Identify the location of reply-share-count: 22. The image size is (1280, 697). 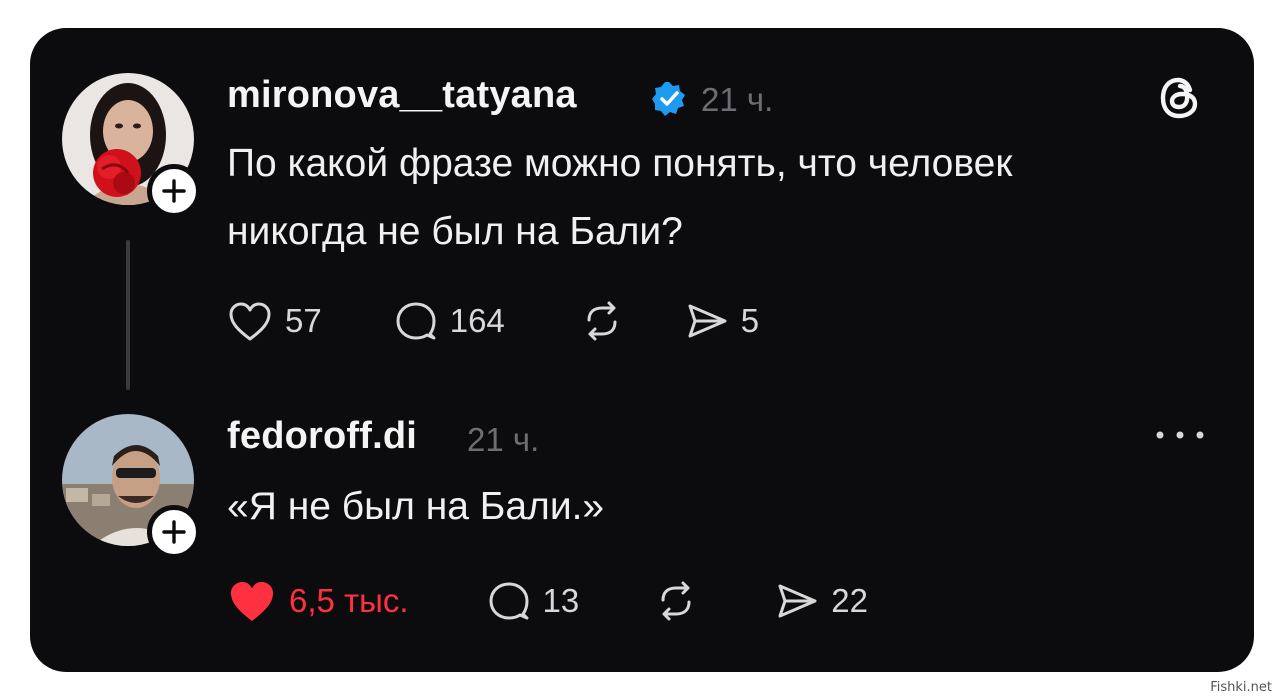
(849, 600).